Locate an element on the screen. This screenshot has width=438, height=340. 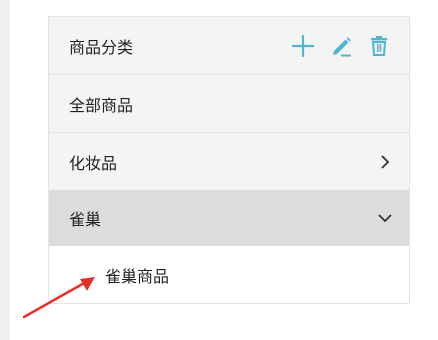
category-item-nestle: 雀巢 is located at coordinates (229, 218).